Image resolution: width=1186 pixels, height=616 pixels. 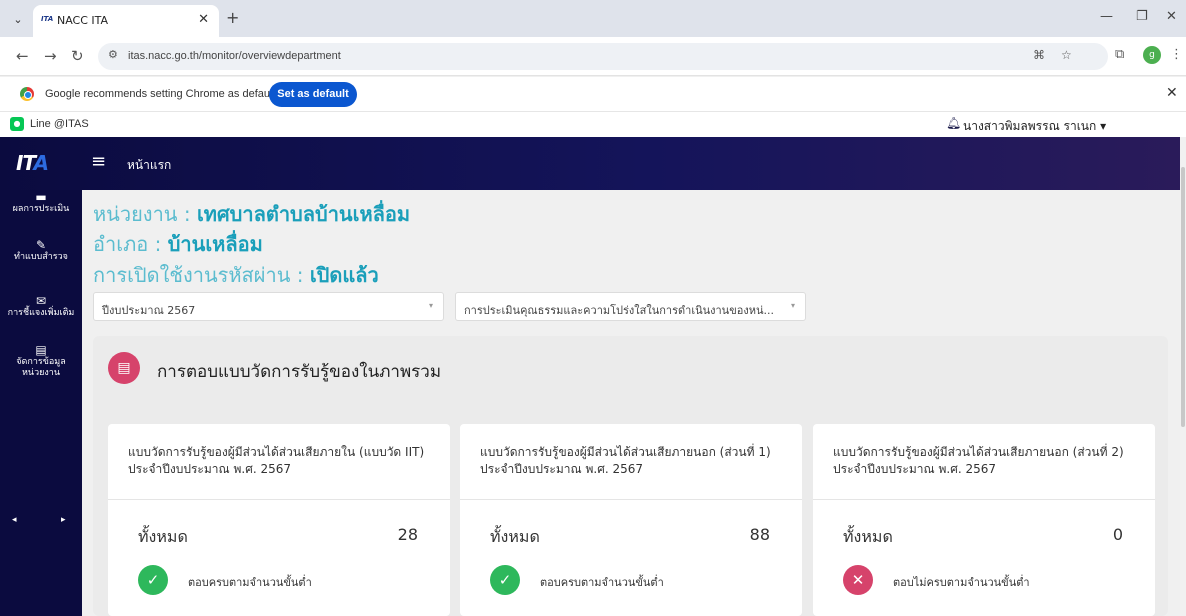 I want to click on home-link: หน้าแรก, so click(x=149, y=165).